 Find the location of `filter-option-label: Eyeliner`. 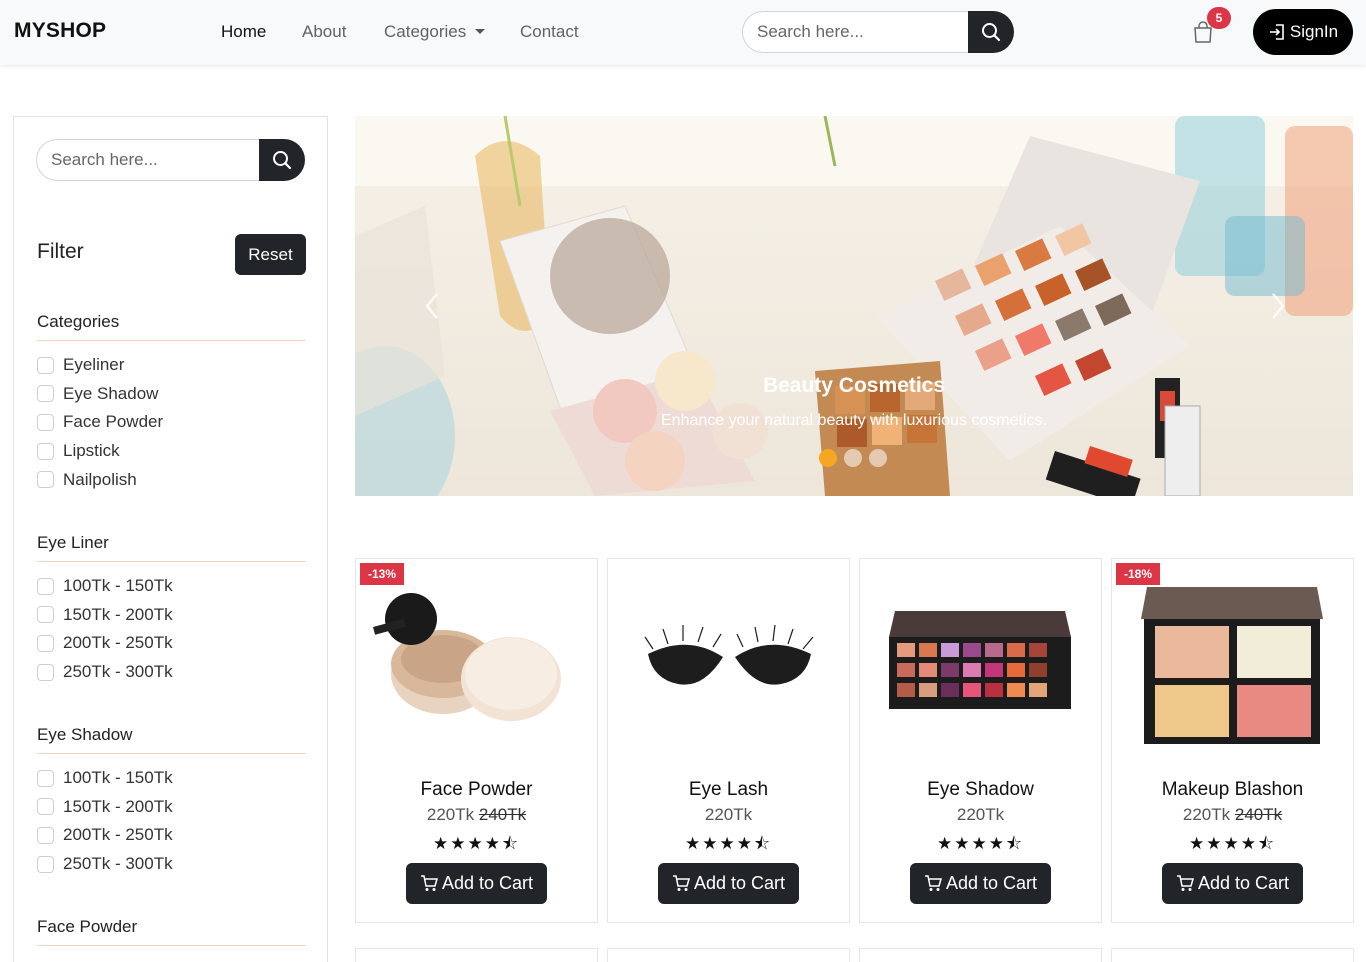

filter-option-label: Eyeliner is located at coordinates (94, 365).